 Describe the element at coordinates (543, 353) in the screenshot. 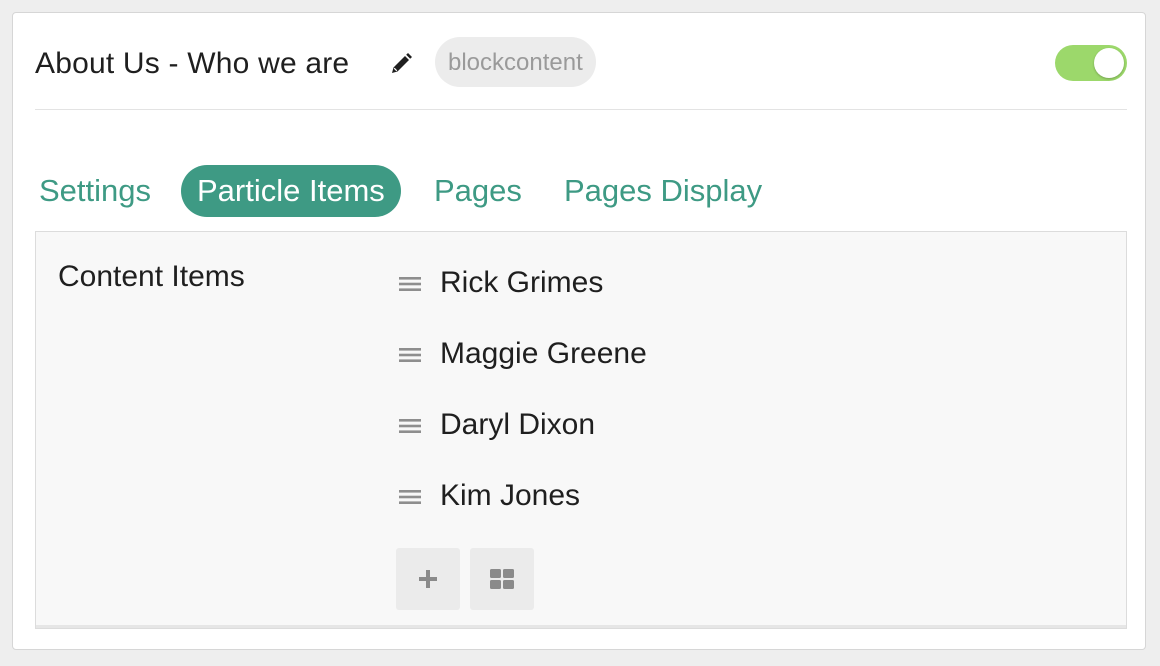

I see `item-label: Maggie Greene` at that location.